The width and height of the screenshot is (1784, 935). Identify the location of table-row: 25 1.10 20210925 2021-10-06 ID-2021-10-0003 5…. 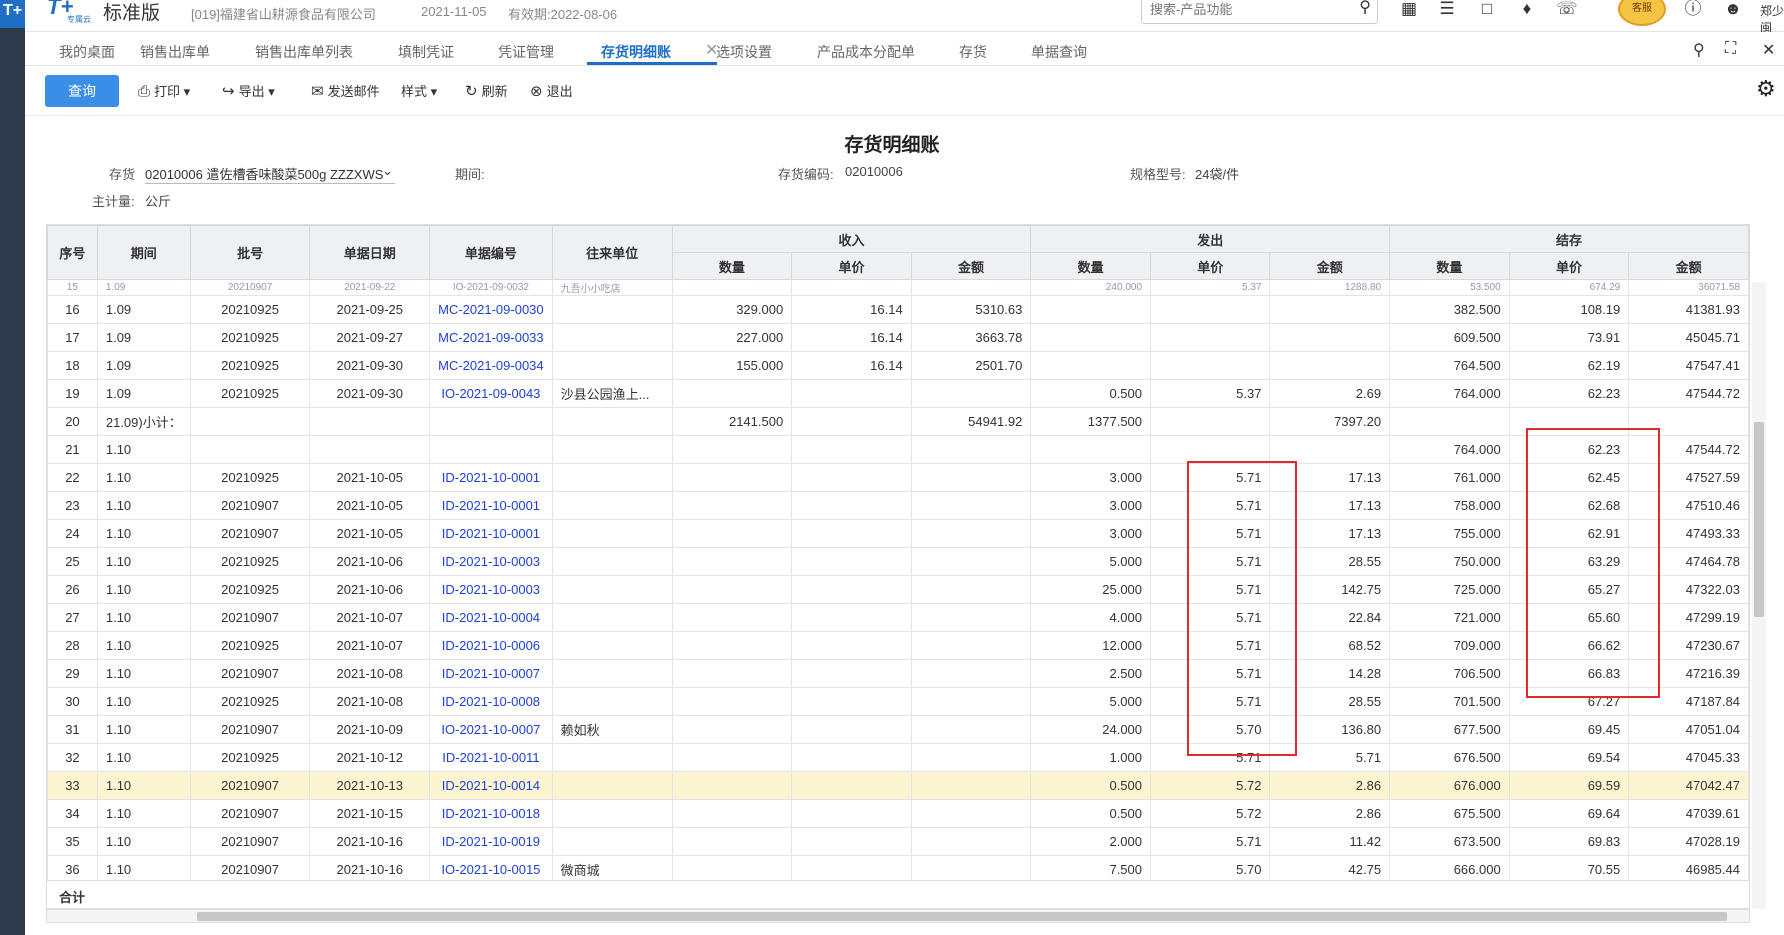
(898, 561).